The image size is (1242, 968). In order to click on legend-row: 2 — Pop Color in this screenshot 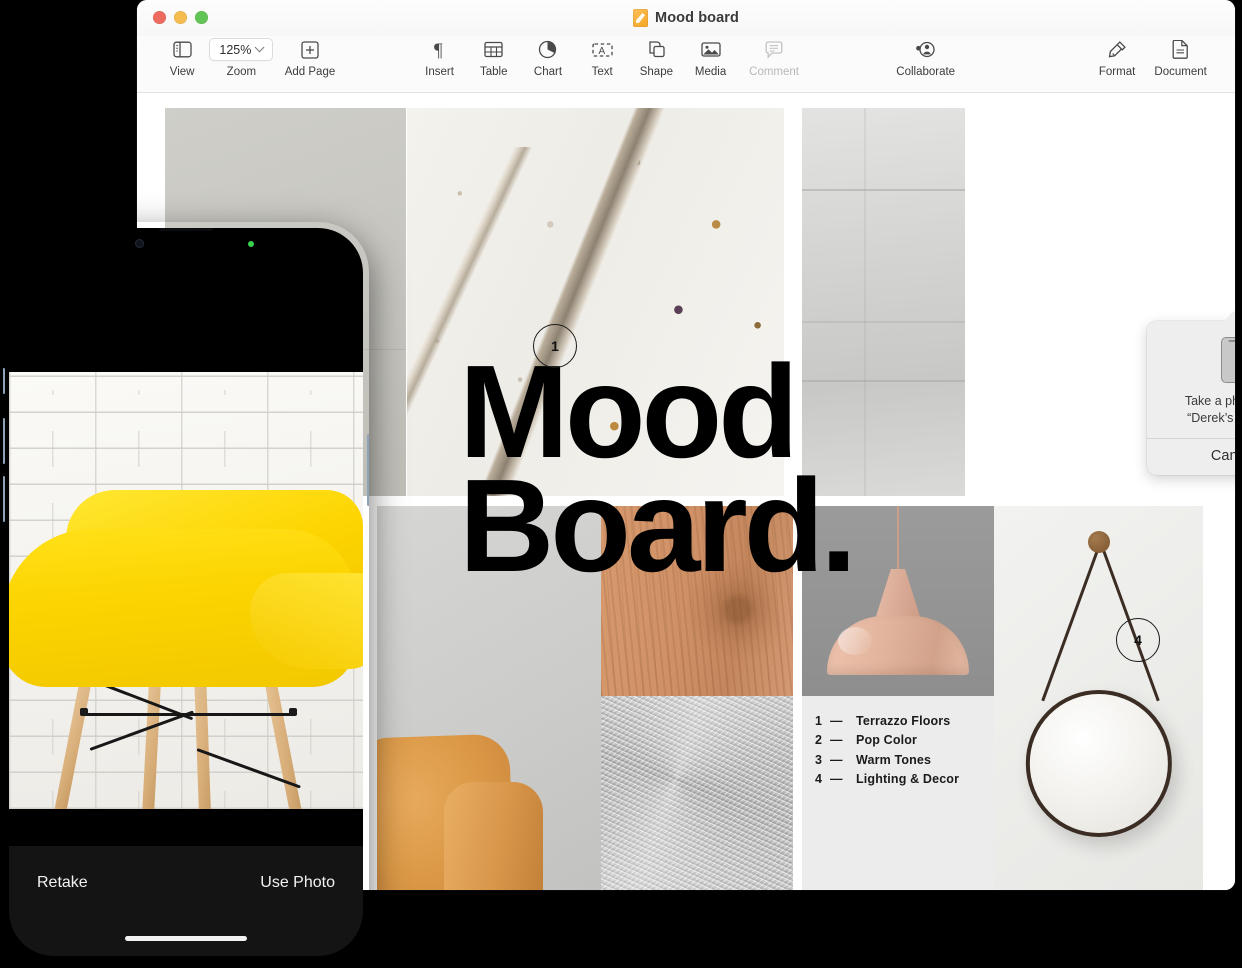, I will do `click(887, 740)`.